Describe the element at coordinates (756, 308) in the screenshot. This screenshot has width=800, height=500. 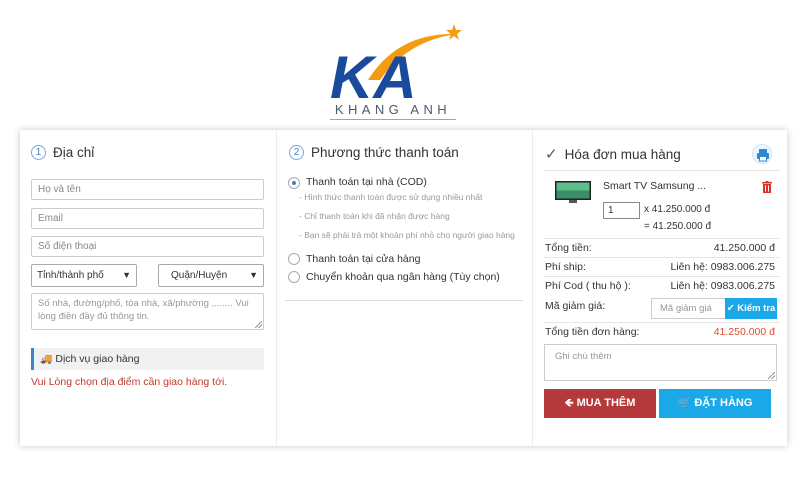
I see `check-coupon-label: Kiểm tra` at that location.